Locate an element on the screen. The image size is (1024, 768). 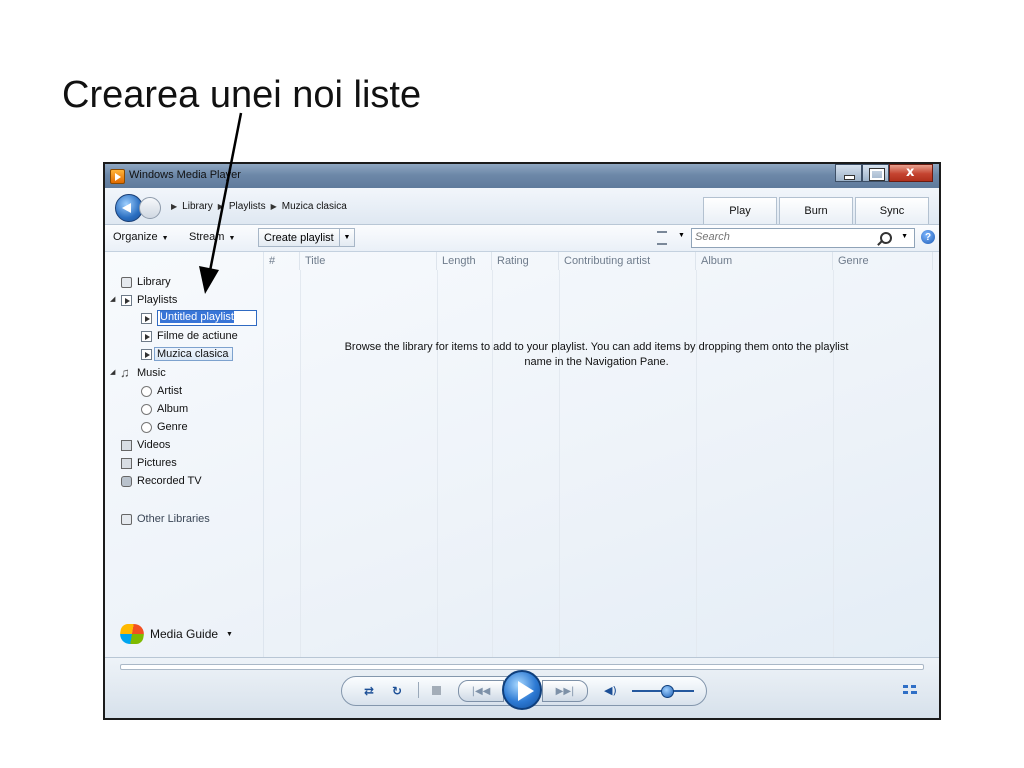
previous-button: |◀◀ is located at coordinates (481, 691).